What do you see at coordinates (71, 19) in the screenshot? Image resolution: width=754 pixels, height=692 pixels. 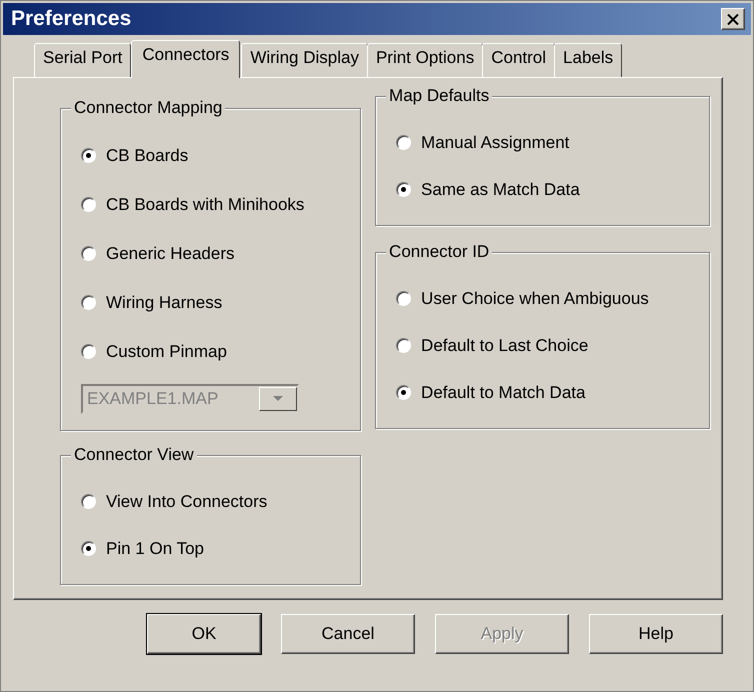 I see `window-title: Preferences` at bounding box center [71, 19].